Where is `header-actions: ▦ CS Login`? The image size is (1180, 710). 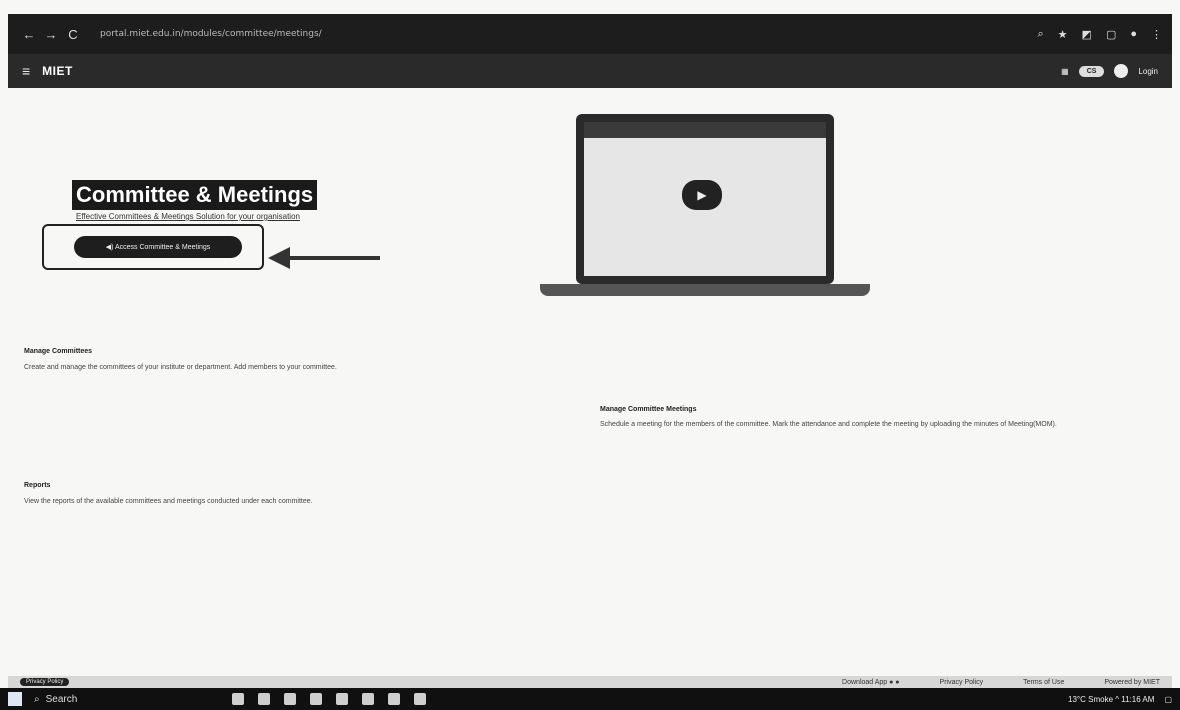
header-actions: ▦ CS Login is located at coordinates (1109, 71).